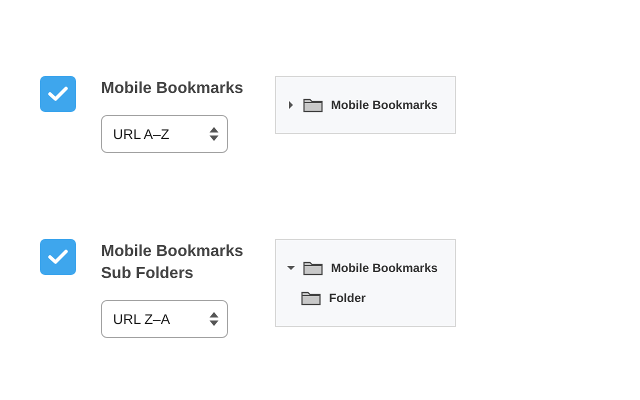 Image resolution: width=640 pixels, height=400 pixels. What do you see at coordinates (347, 298) in the screenshot?
I see `folder-label: Folder` at bounding box center [347, 298].